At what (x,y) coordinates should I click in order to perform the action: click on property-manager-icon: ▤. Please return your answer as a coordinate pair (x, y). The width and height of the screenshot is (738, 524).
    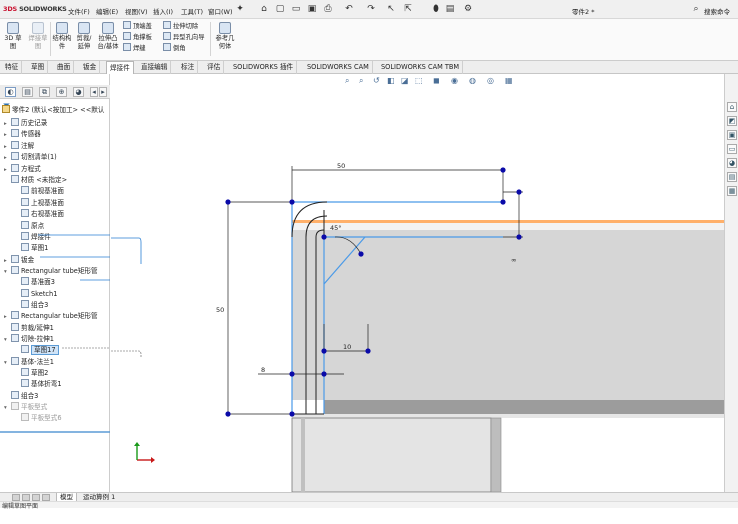
    Looking at the image, I should click on (27, 92).